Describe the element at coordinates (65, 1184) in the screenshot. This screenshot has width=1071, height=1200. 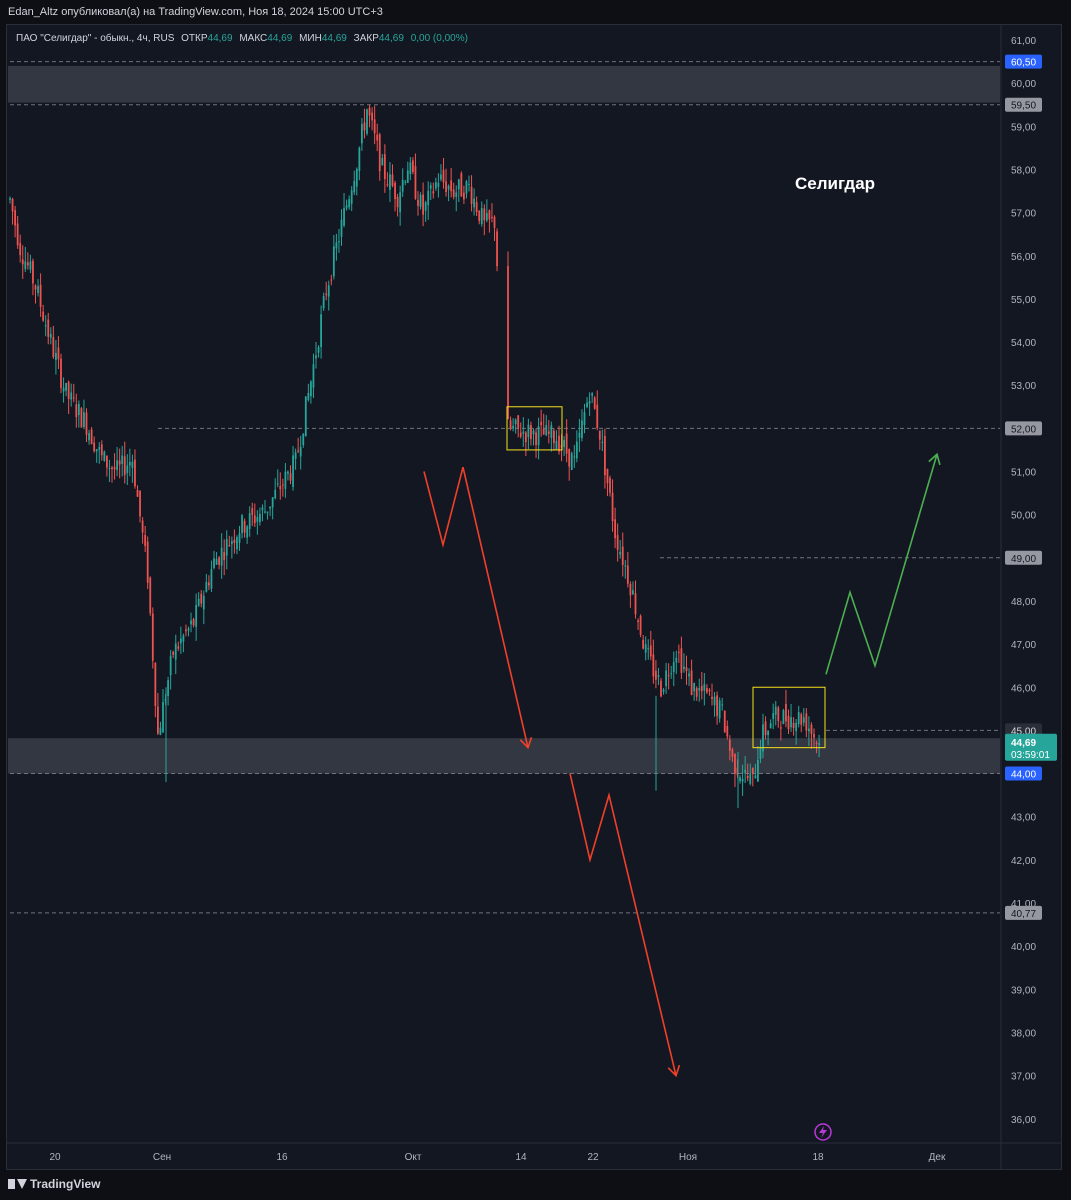
I see `footer-brand: TradingView` at that location.